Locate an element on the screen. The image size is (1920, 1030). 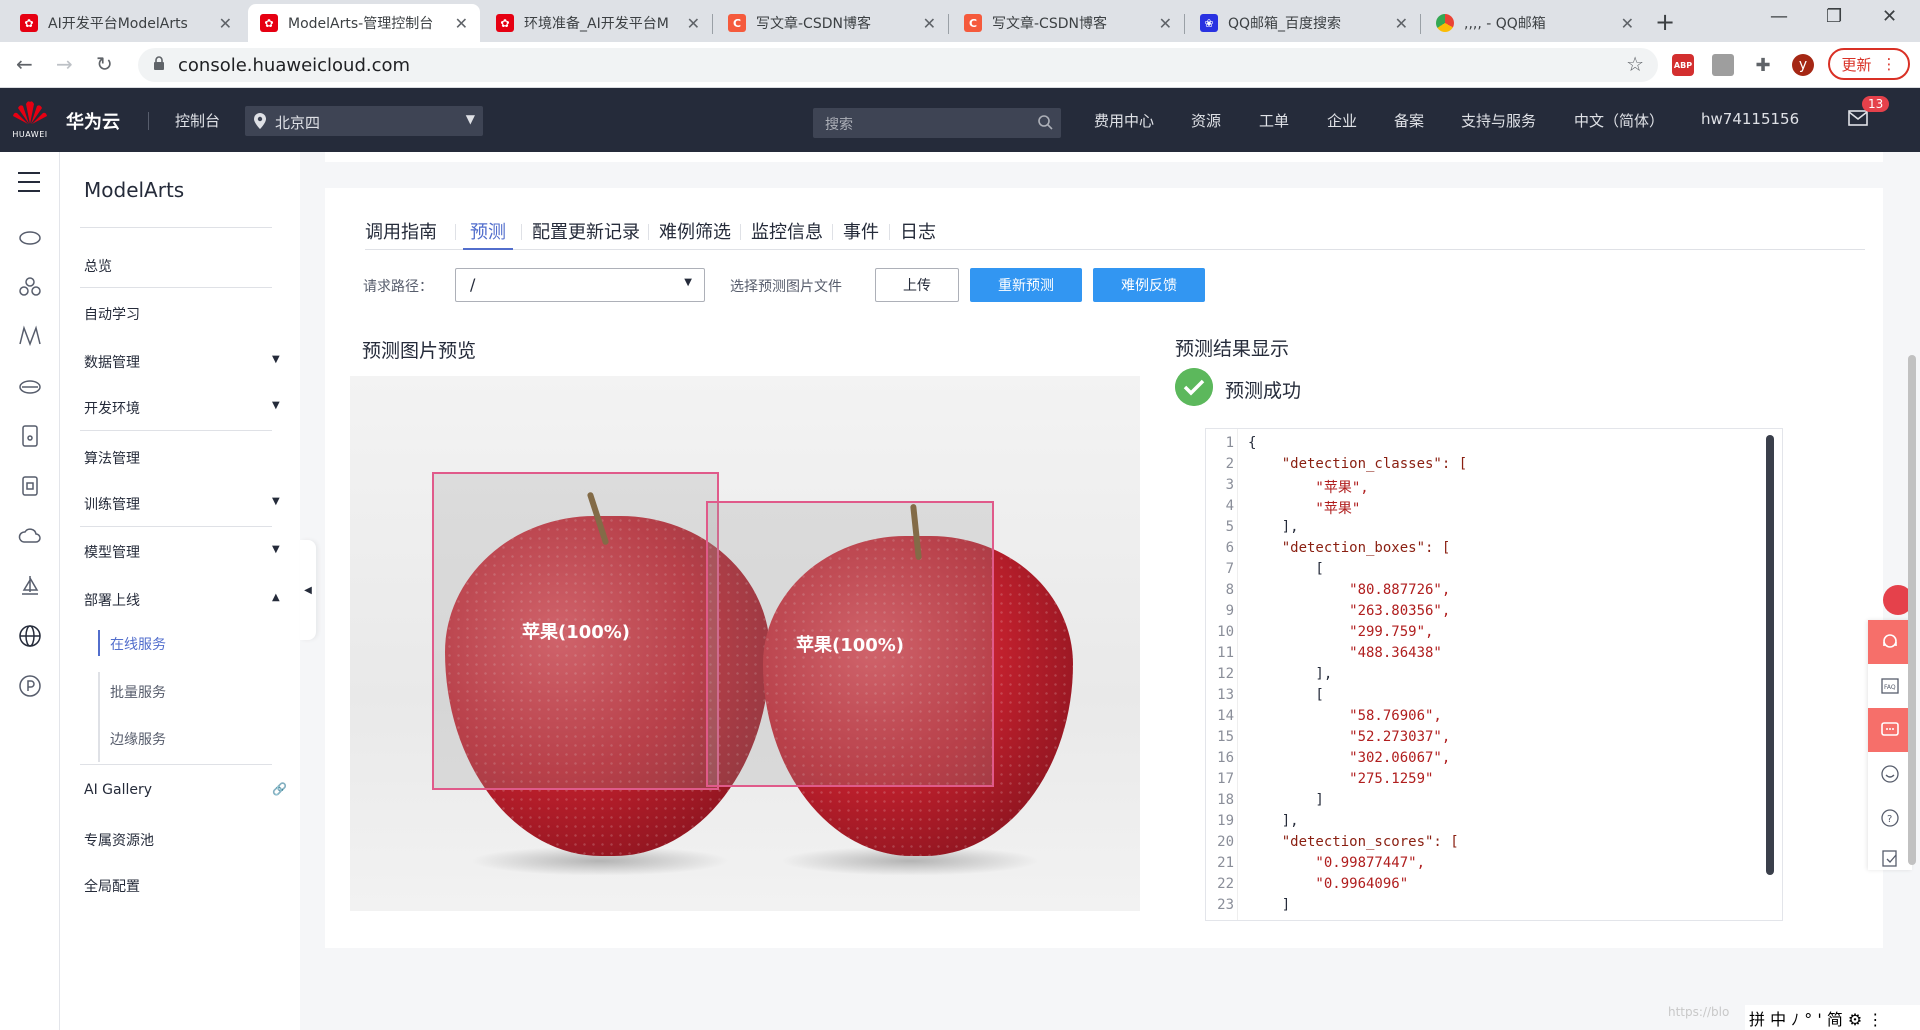
brand-name: 华为云 is located at coordinates (93, 121).